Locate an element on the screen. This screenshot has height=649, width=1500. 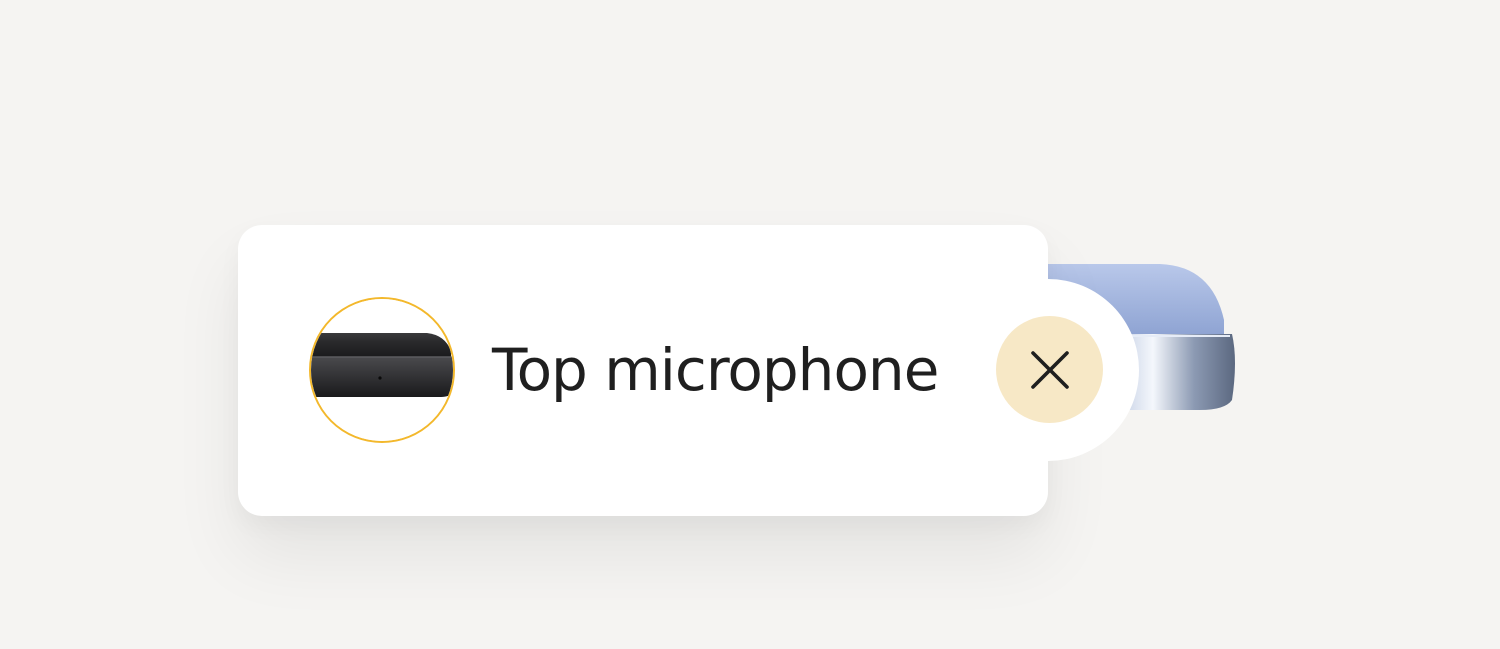
phone-top-edge-icon is located at coordinates (382, 370).